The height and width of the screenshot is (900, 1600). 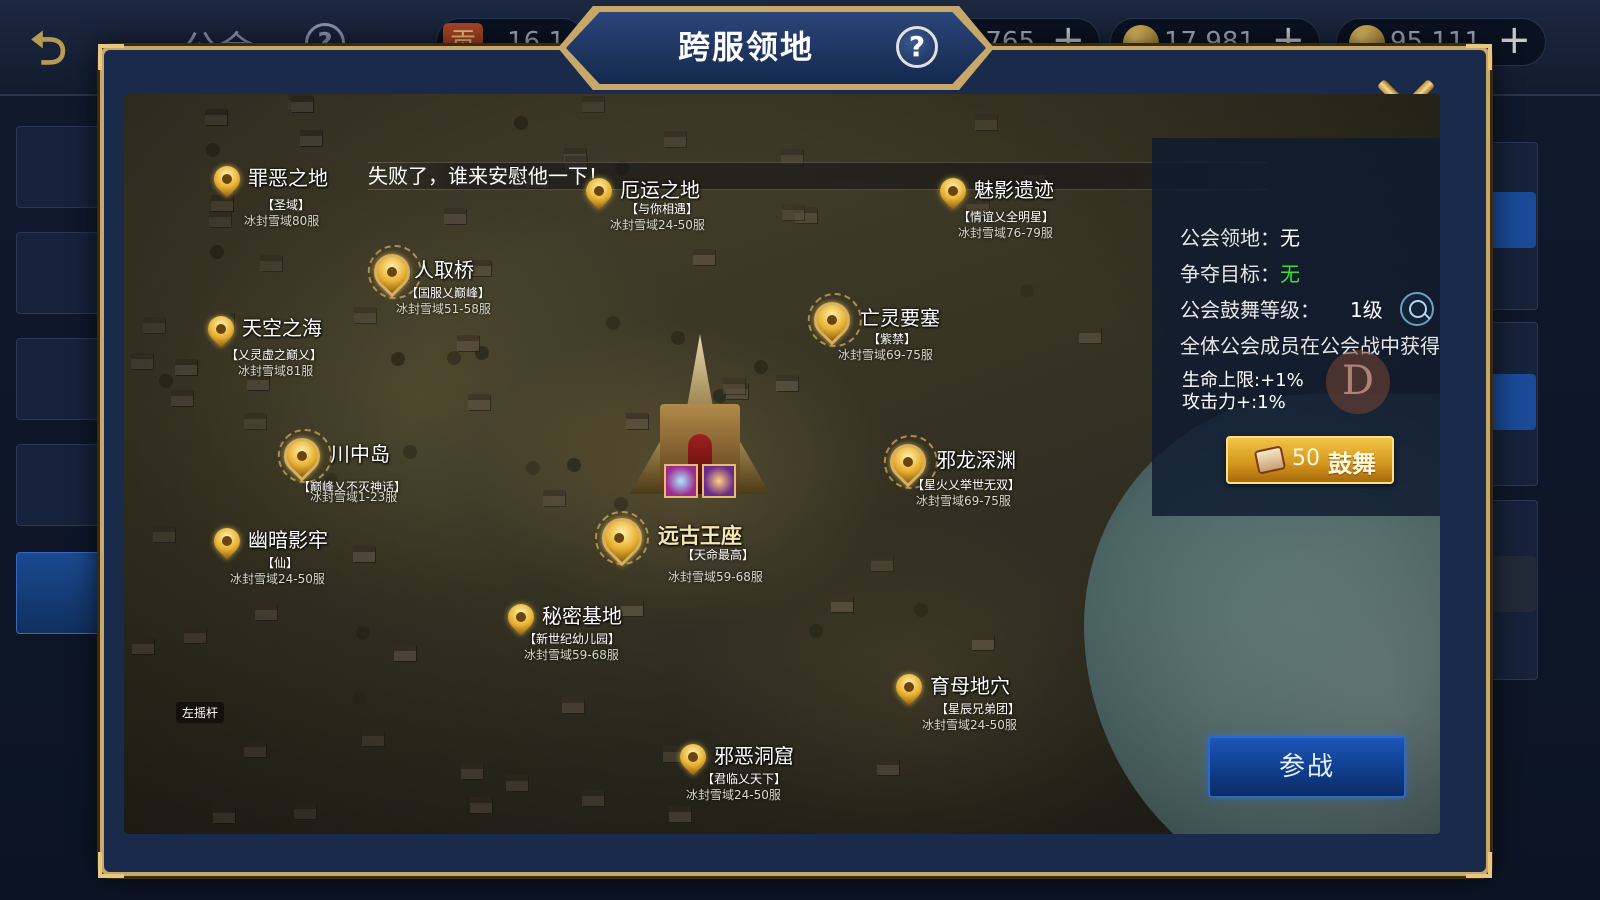 I want to click on territory-guild: 【情谊乂全明星】, so click(x=1006, y=217).